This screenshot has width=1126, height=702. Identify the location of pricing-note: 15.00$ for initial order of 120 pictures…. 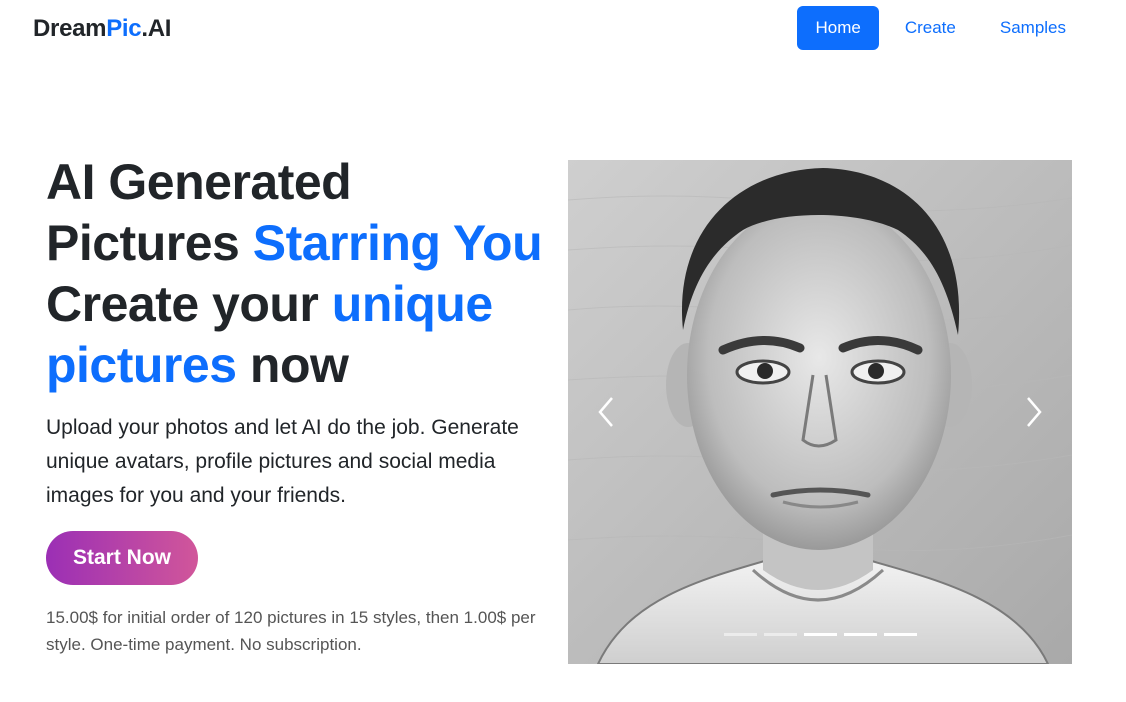
(291, 631).